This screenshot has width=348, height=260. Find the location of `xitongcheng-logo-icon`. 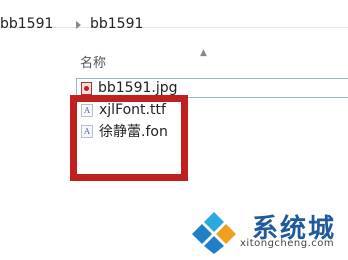

xitongcheng-logo-icon is located at coordinates (214, 233).